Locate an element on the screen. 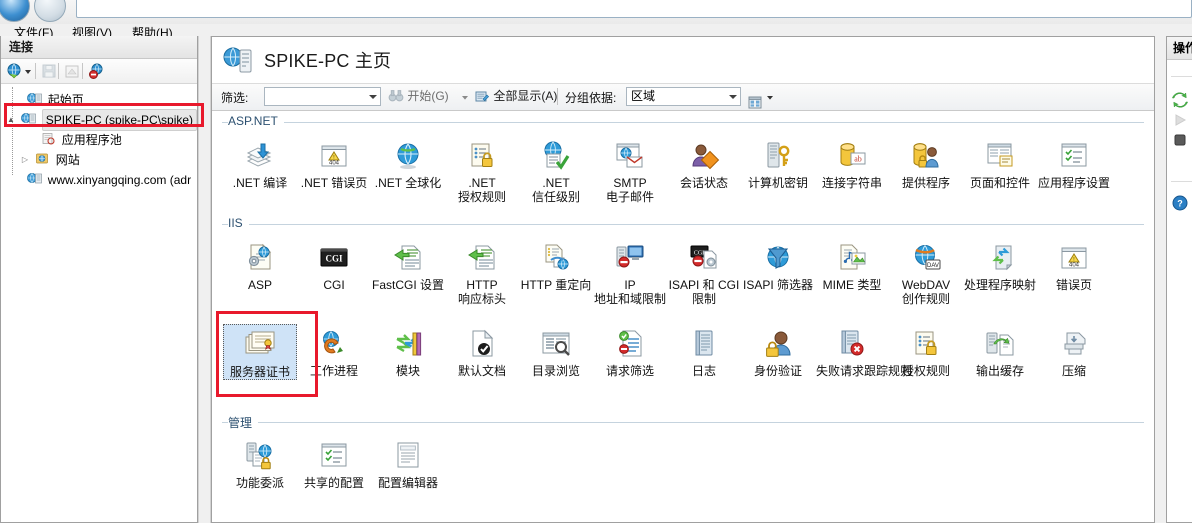 The height and width of the screenshot is (523, 1192). action-help: ? is located at coordinates (1179, 204).